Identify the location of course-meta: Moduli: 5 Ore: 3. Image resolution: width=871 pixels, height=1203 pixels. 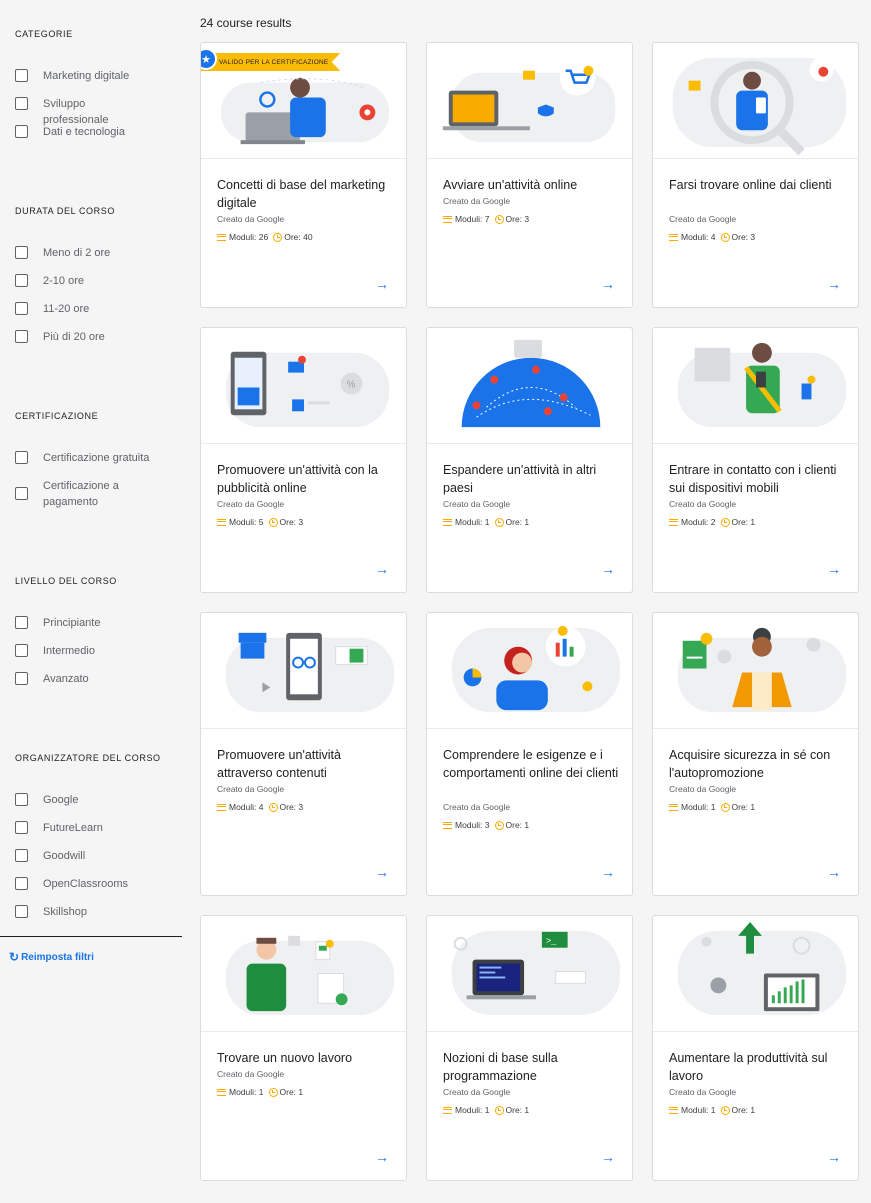
(260, 522).